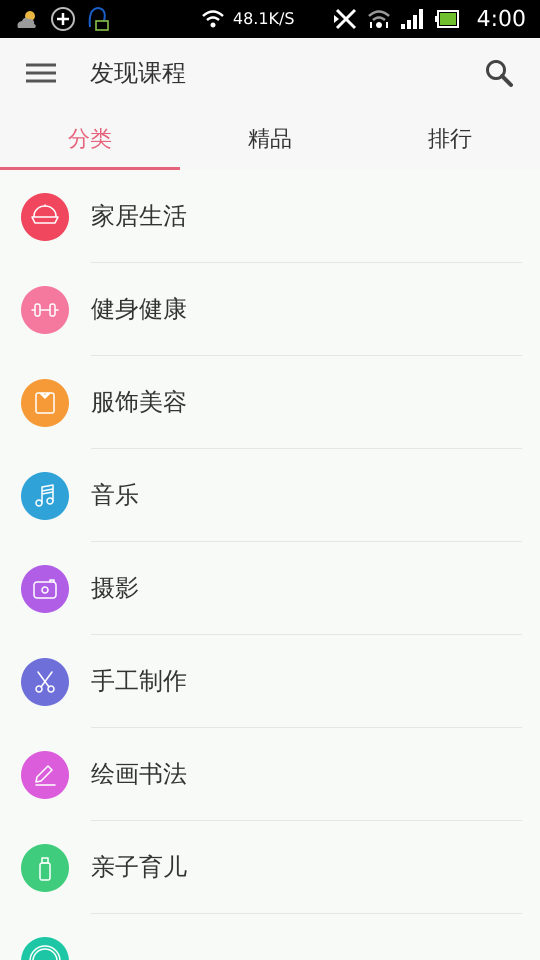  What do you see at coordinates (139, 309) in the screenshot?
I see `category-label: 健身健康` at bounding box center [139, 309].